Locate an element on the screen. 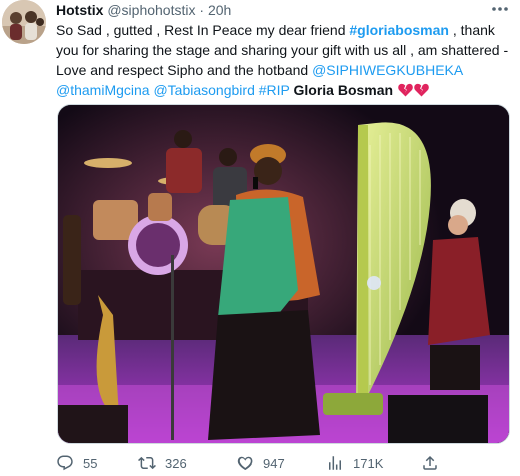 This screenshot has height=476, width=520. views-icon is located at coordinates (335, 463).